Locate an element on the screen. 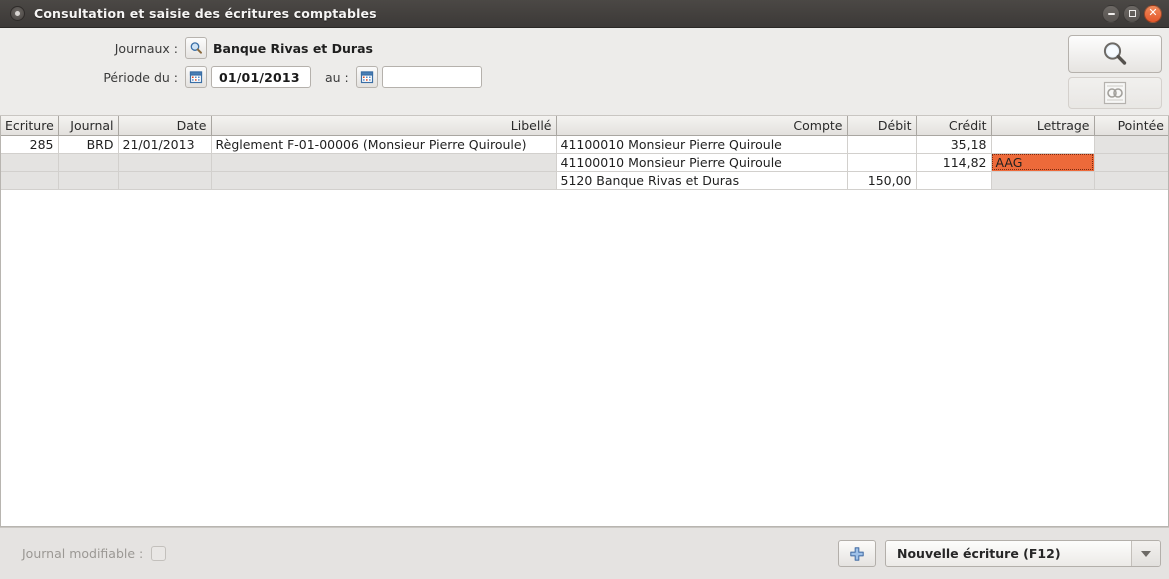  cell-debit: 150,00 is located at coordinates (882, 180).